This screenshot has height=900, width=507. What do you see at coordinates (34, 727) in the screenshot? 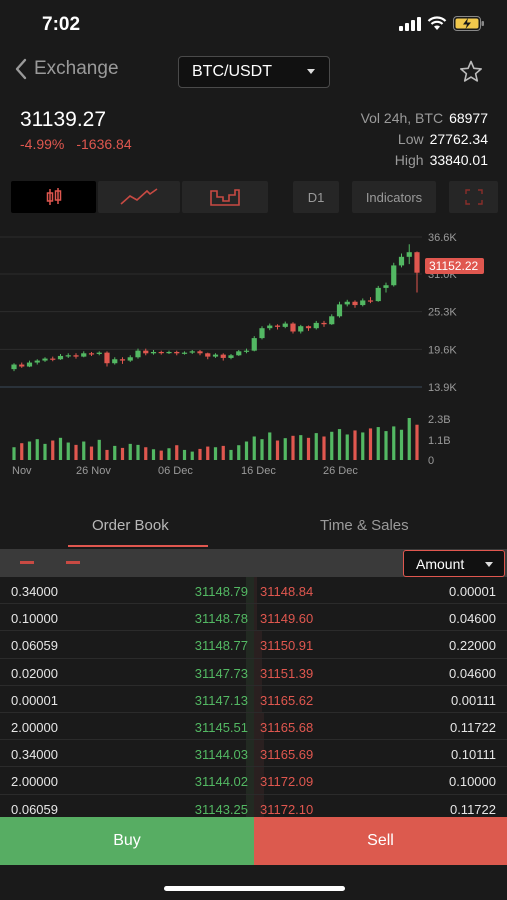
I see `bid-quantity: 2.00000` at bounding box center [34, 727].